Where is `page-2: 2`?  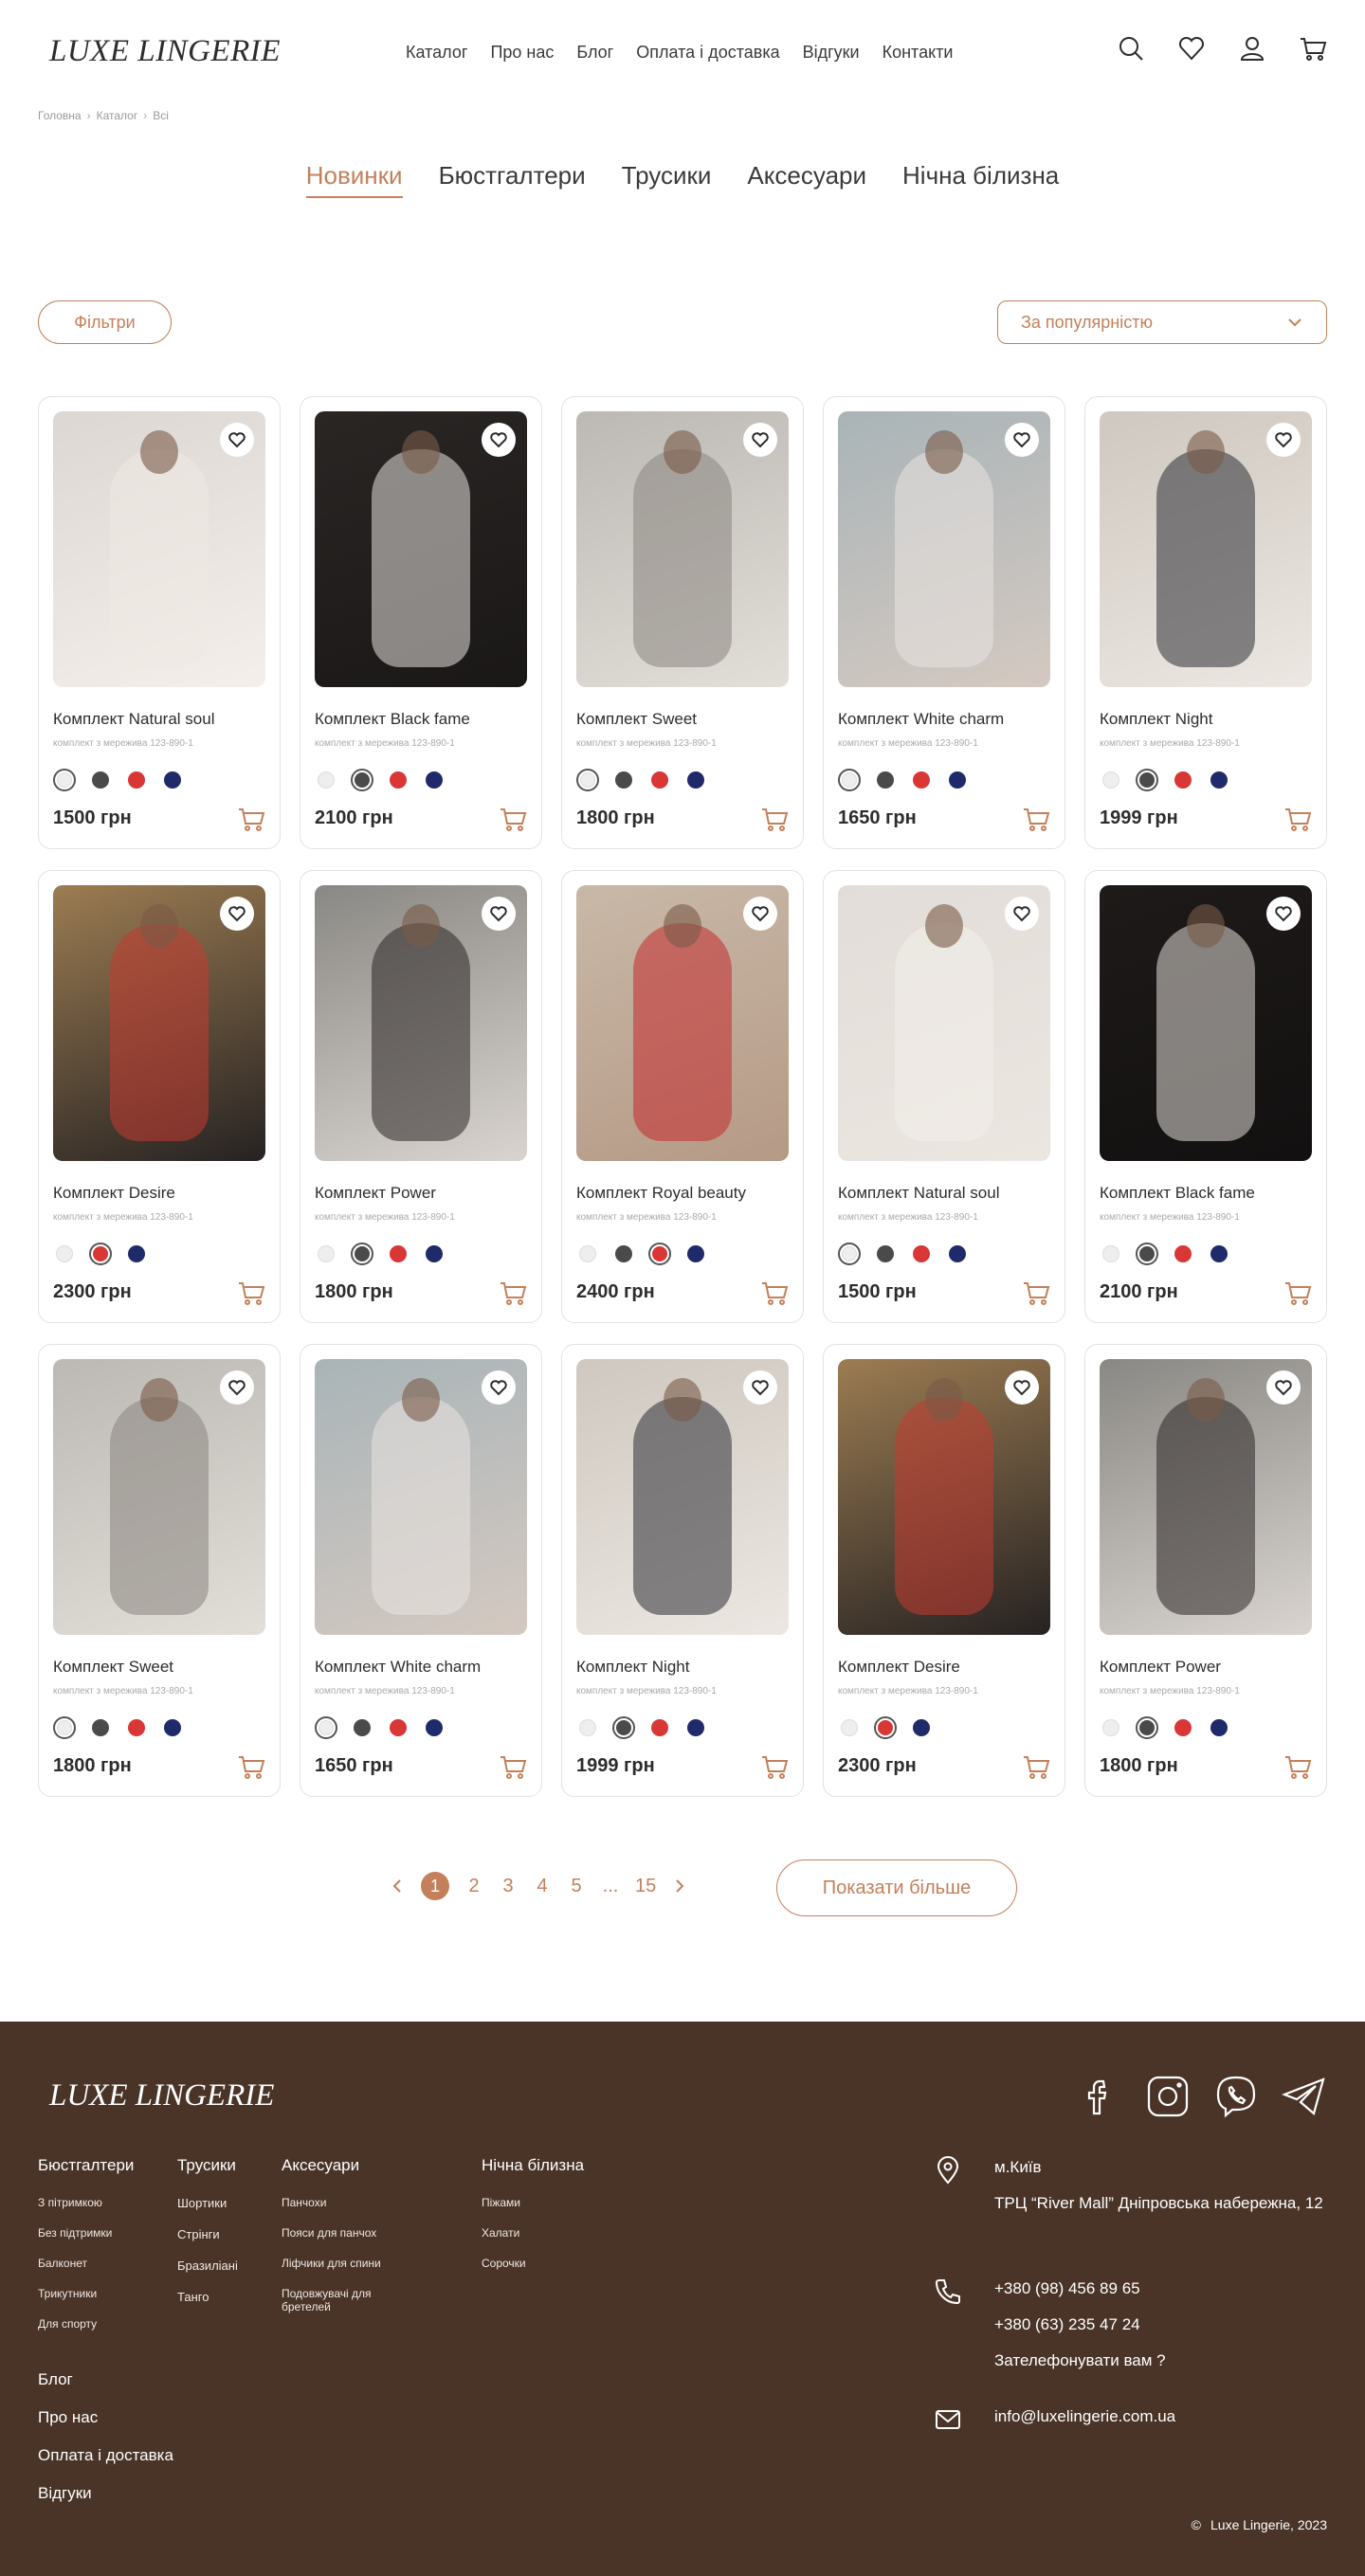 page-2: 2 is located at coordinates (473, 1886).